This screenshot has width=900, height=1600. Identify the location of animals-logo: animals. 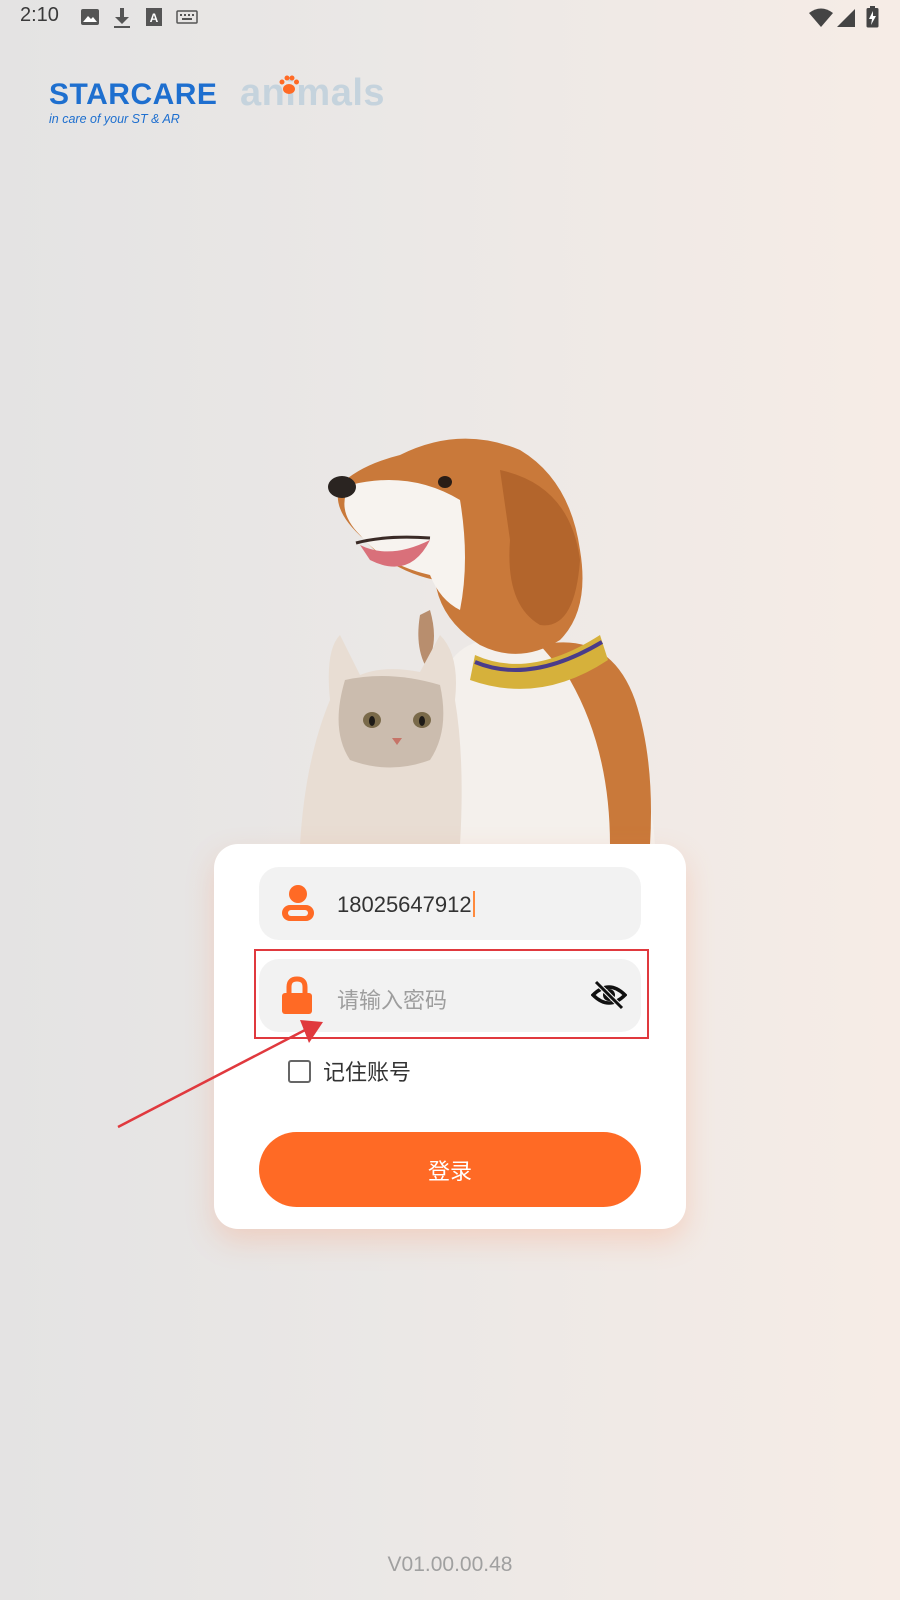
(312, 93).